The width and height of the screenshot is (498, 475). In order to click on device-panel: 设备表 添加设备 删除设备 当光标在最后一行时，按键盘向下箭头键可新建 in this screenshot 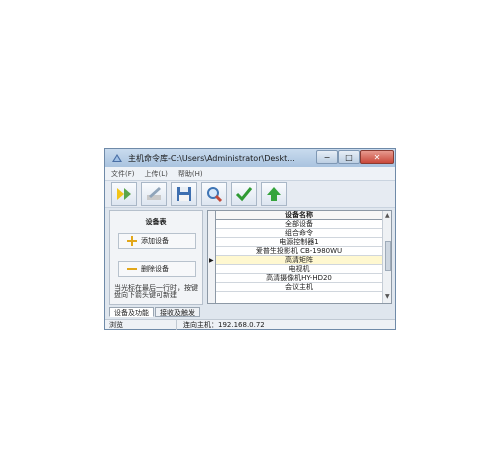, I will do `click(156, 257)`.